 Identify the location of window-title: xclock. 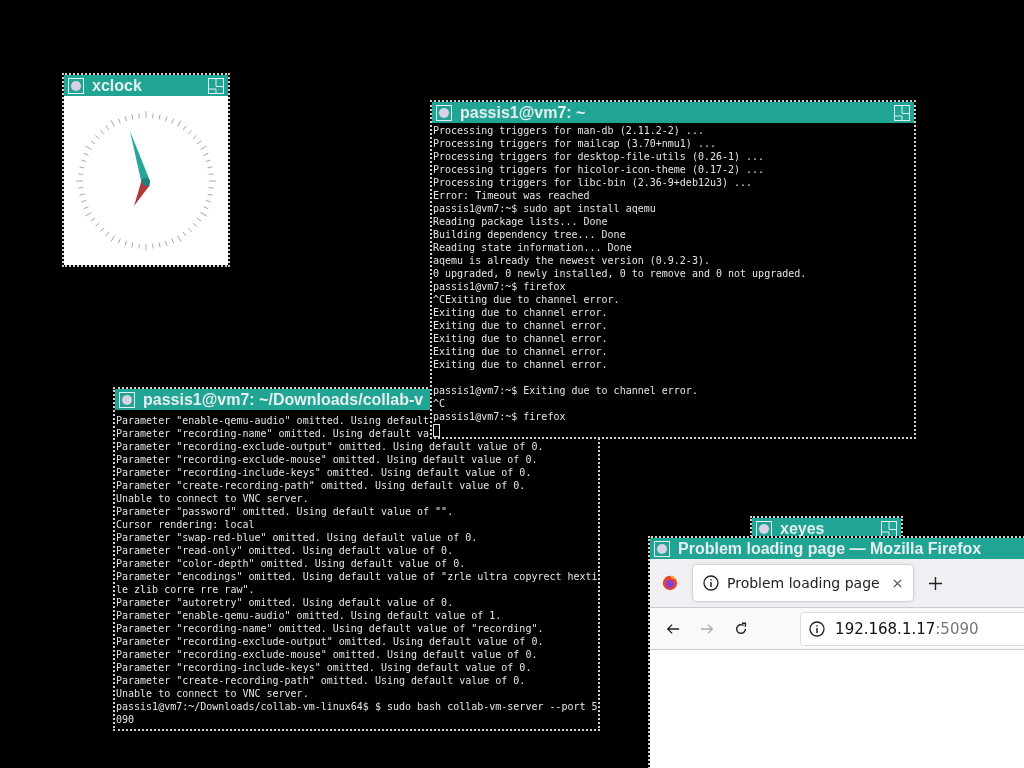
(117, 85).